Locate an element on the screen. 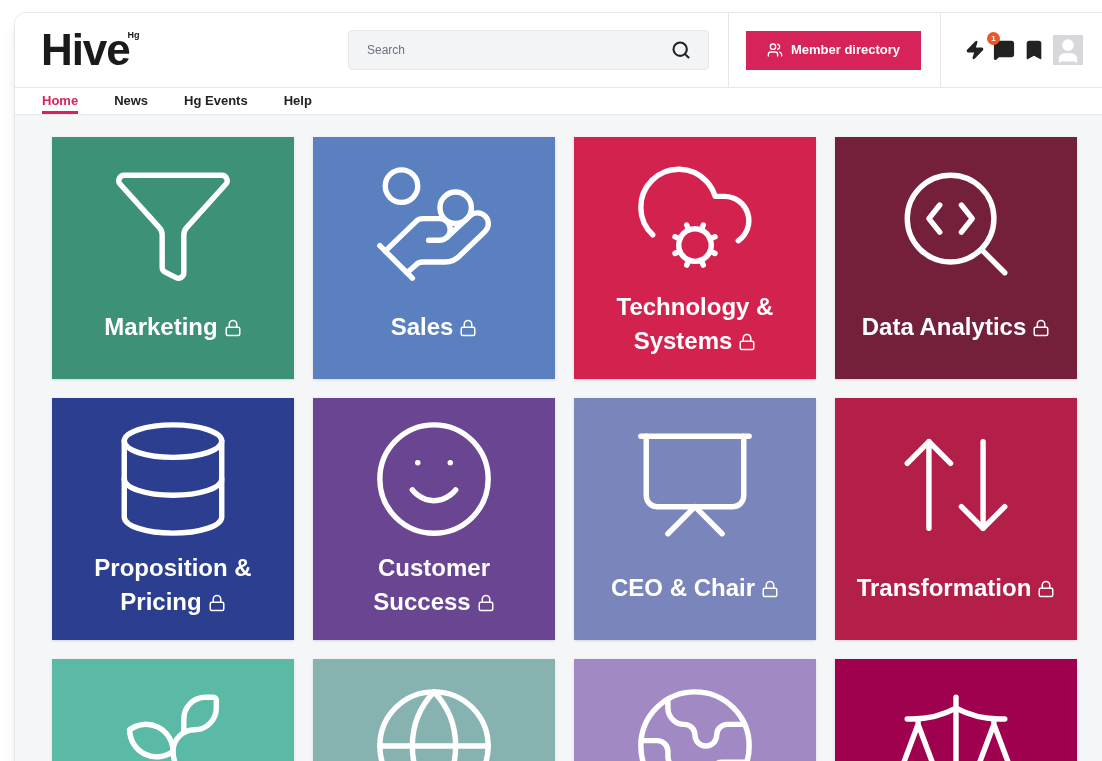 This screenshot has width=1102, height=761. nav-tab: Hg Events is located at coordinates (216, 101).